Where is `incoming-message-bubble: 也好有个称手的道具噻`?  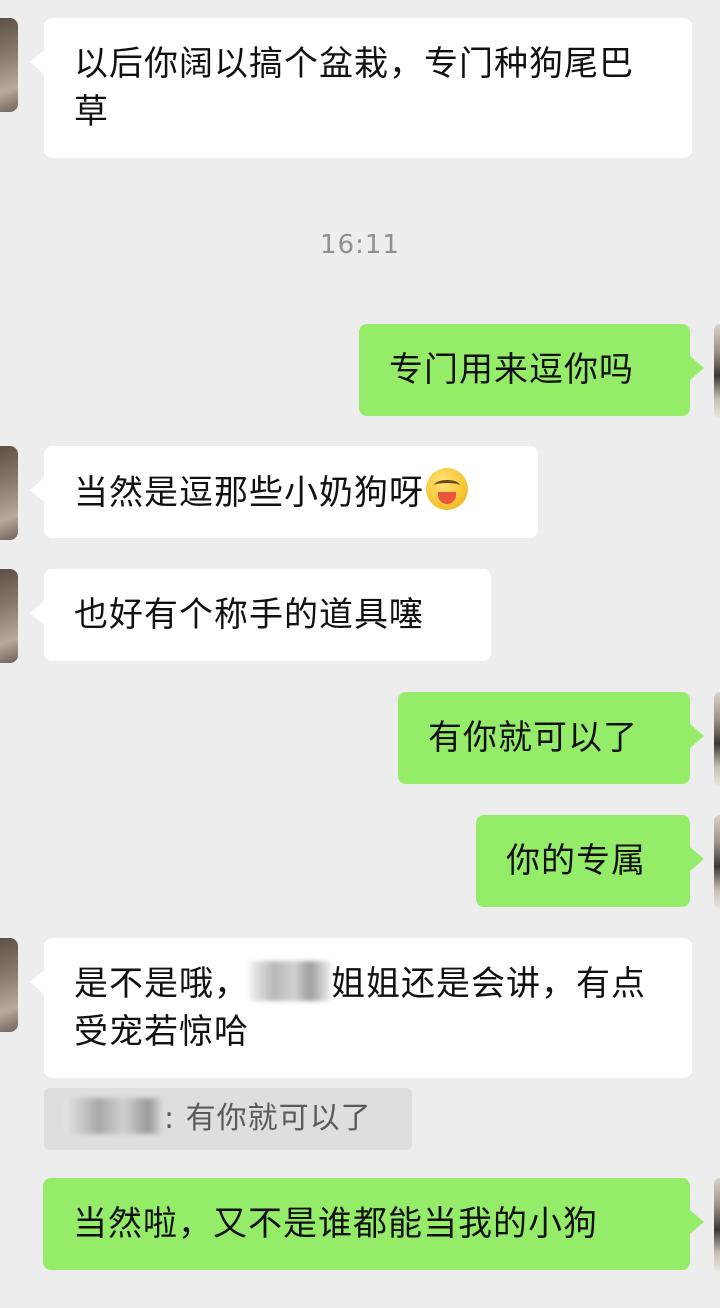 incoming-message-bubble: 也好有个称手的道具噻 is located at coordinates (260, 615).